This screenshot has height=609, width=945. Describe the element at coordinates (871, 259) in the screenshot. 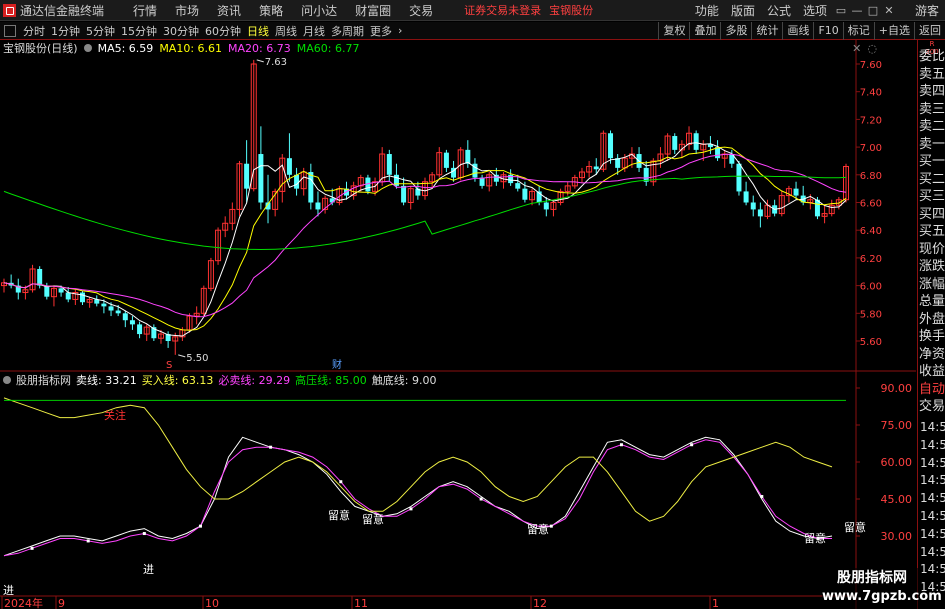

I see `price-tick-label: 6.20` at that location.